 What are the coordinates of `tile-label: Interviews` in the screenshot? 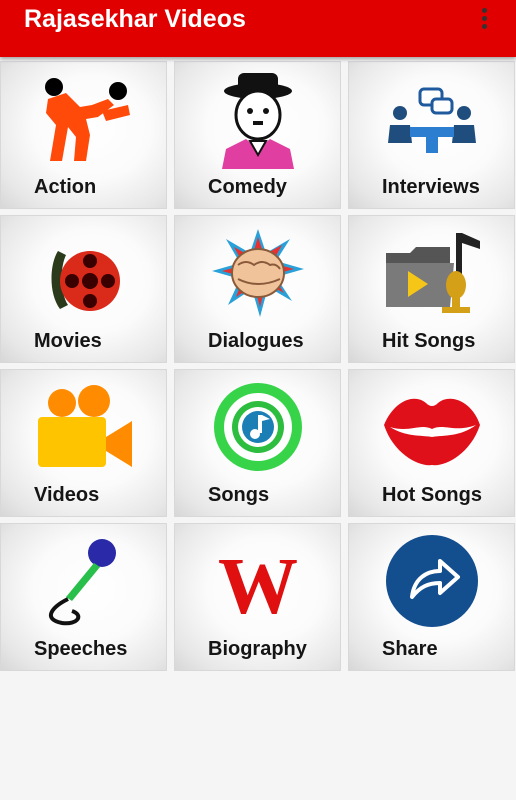 It's located at (431, 187).